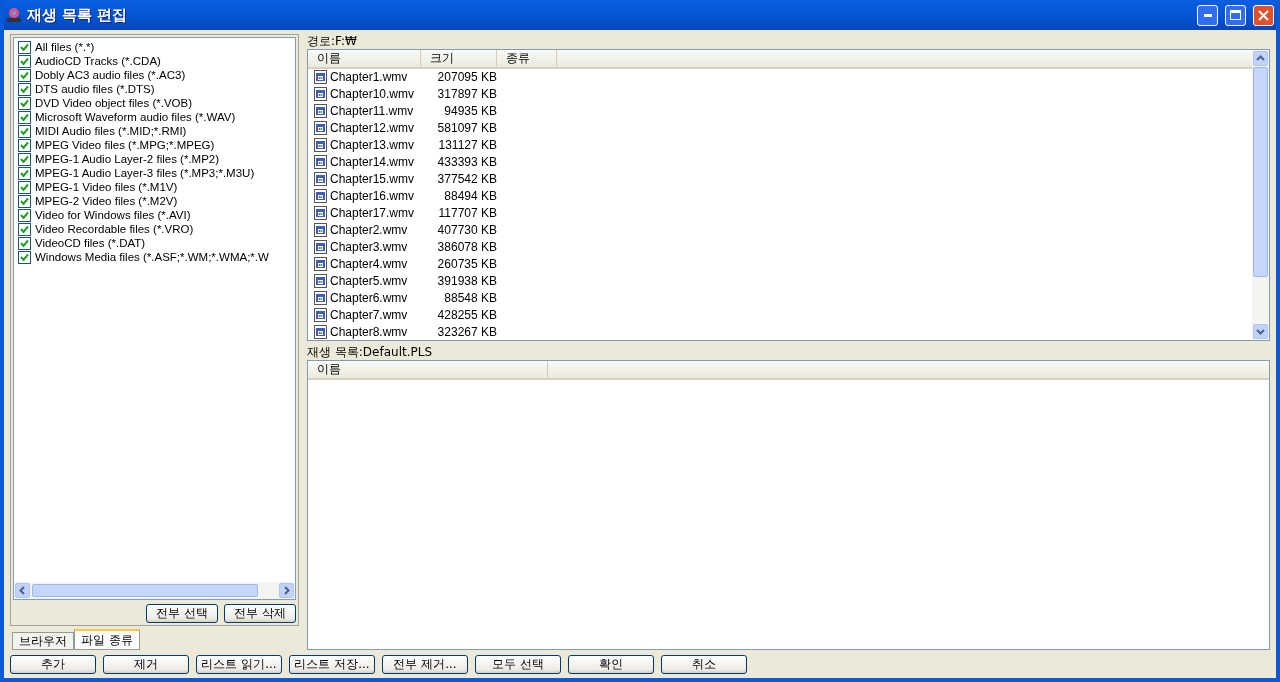  I want to click on file-name: Chapter3.wmv, so click(369, 246).